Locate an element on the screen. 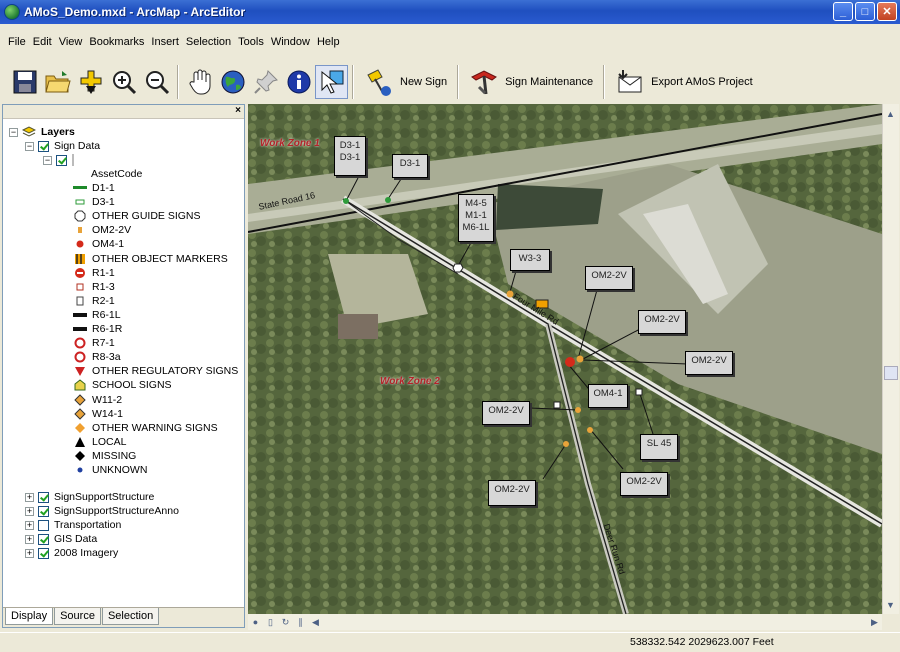 This screenshot has width=900, height=652. callout-w3-3: W3-3 is located at coordinates (530, 260).